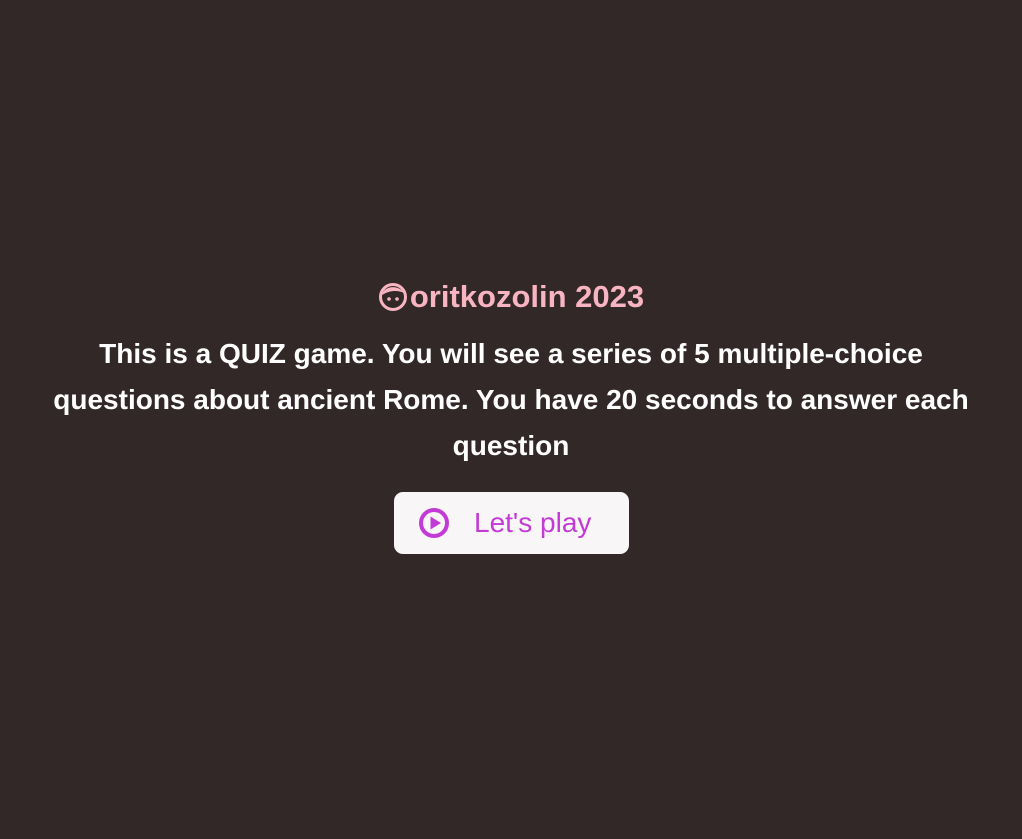 The image size is (1022, 839). What do you see at coordinates (393, 297) in the screenshot?
I see `kid-face-icon` at bounding box center [393, 297].